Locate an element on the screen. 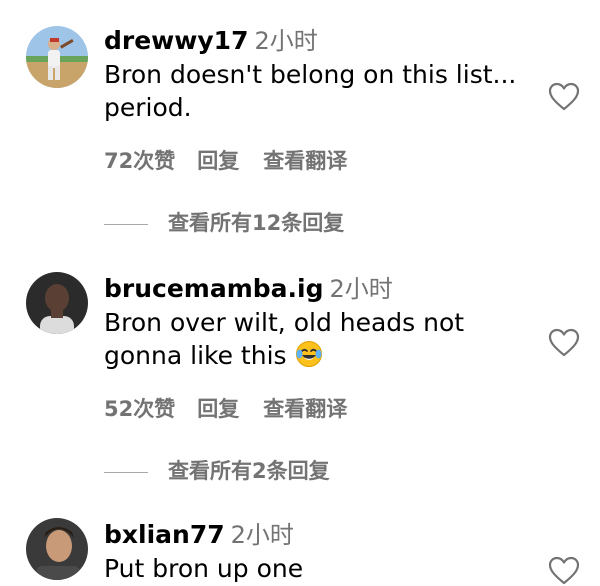 Image resolution: width=600 pixels, height=586 pixels. comment-text-line-wrapper: gonna like this is located at coordinates (319, 357).